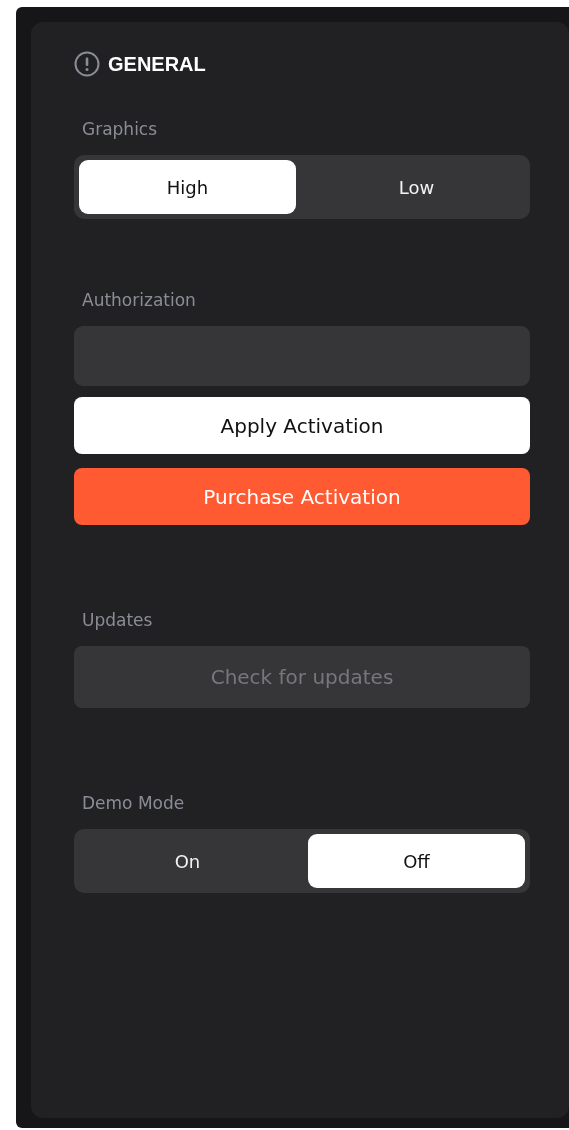 The height and width of the screenshot is (1130, 569). Describe the element at coordinates (120, 129) in the screenshot. I see `setting-label: Graphics` at that location.